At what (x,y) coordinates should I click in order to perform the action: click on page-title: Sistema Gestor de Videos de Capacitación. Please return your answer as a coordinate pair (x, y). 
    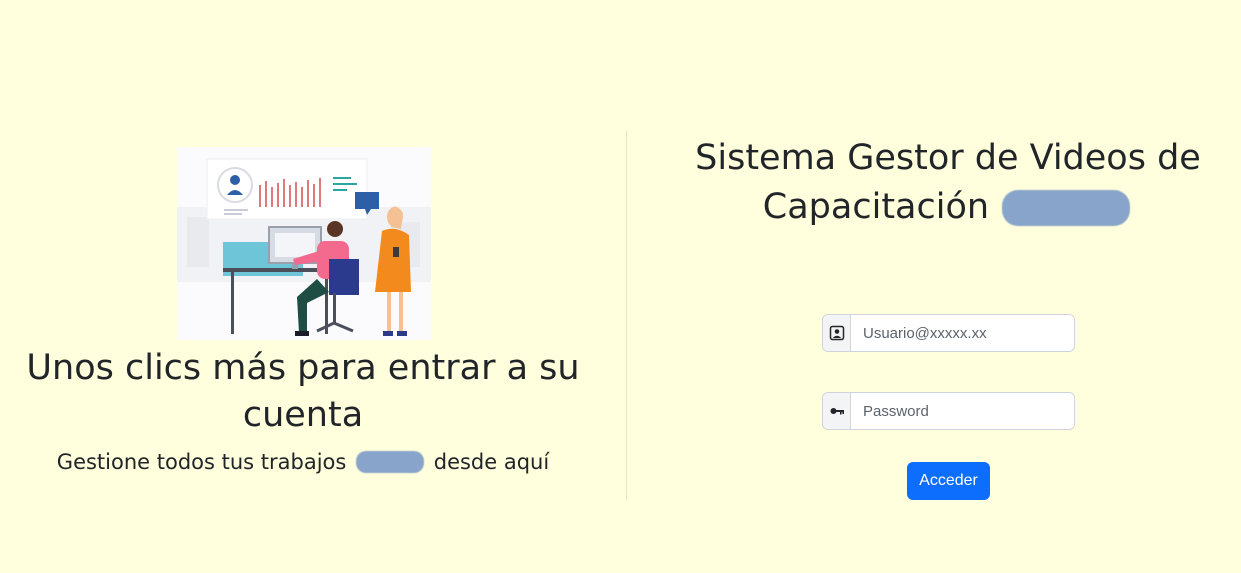
    Looking at the image, I should click on (948, 183).